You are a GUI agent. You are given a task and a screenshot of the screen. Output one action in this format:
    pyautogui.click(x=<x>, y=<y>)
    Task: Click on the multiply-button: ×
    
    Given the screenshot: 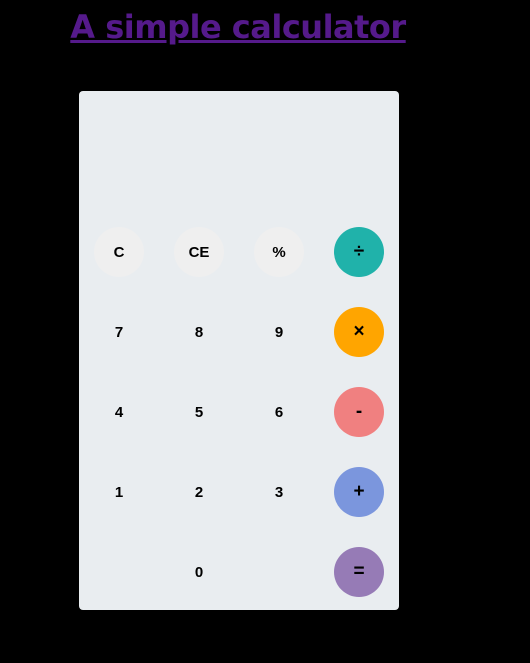 What is the action you would take?
    pyautogui.click(x=359, y=332)
    